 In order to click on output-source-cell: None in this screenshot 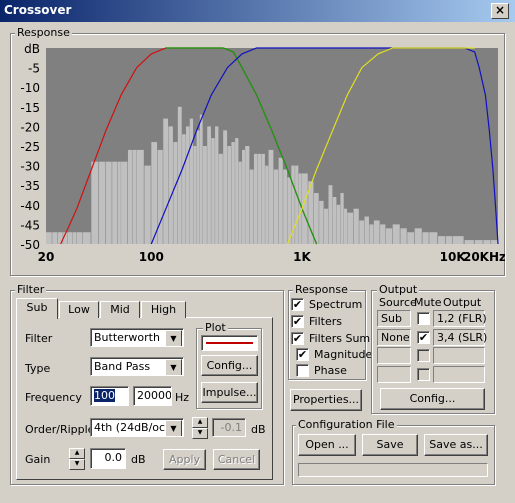, I will do `click(394, 337)`.